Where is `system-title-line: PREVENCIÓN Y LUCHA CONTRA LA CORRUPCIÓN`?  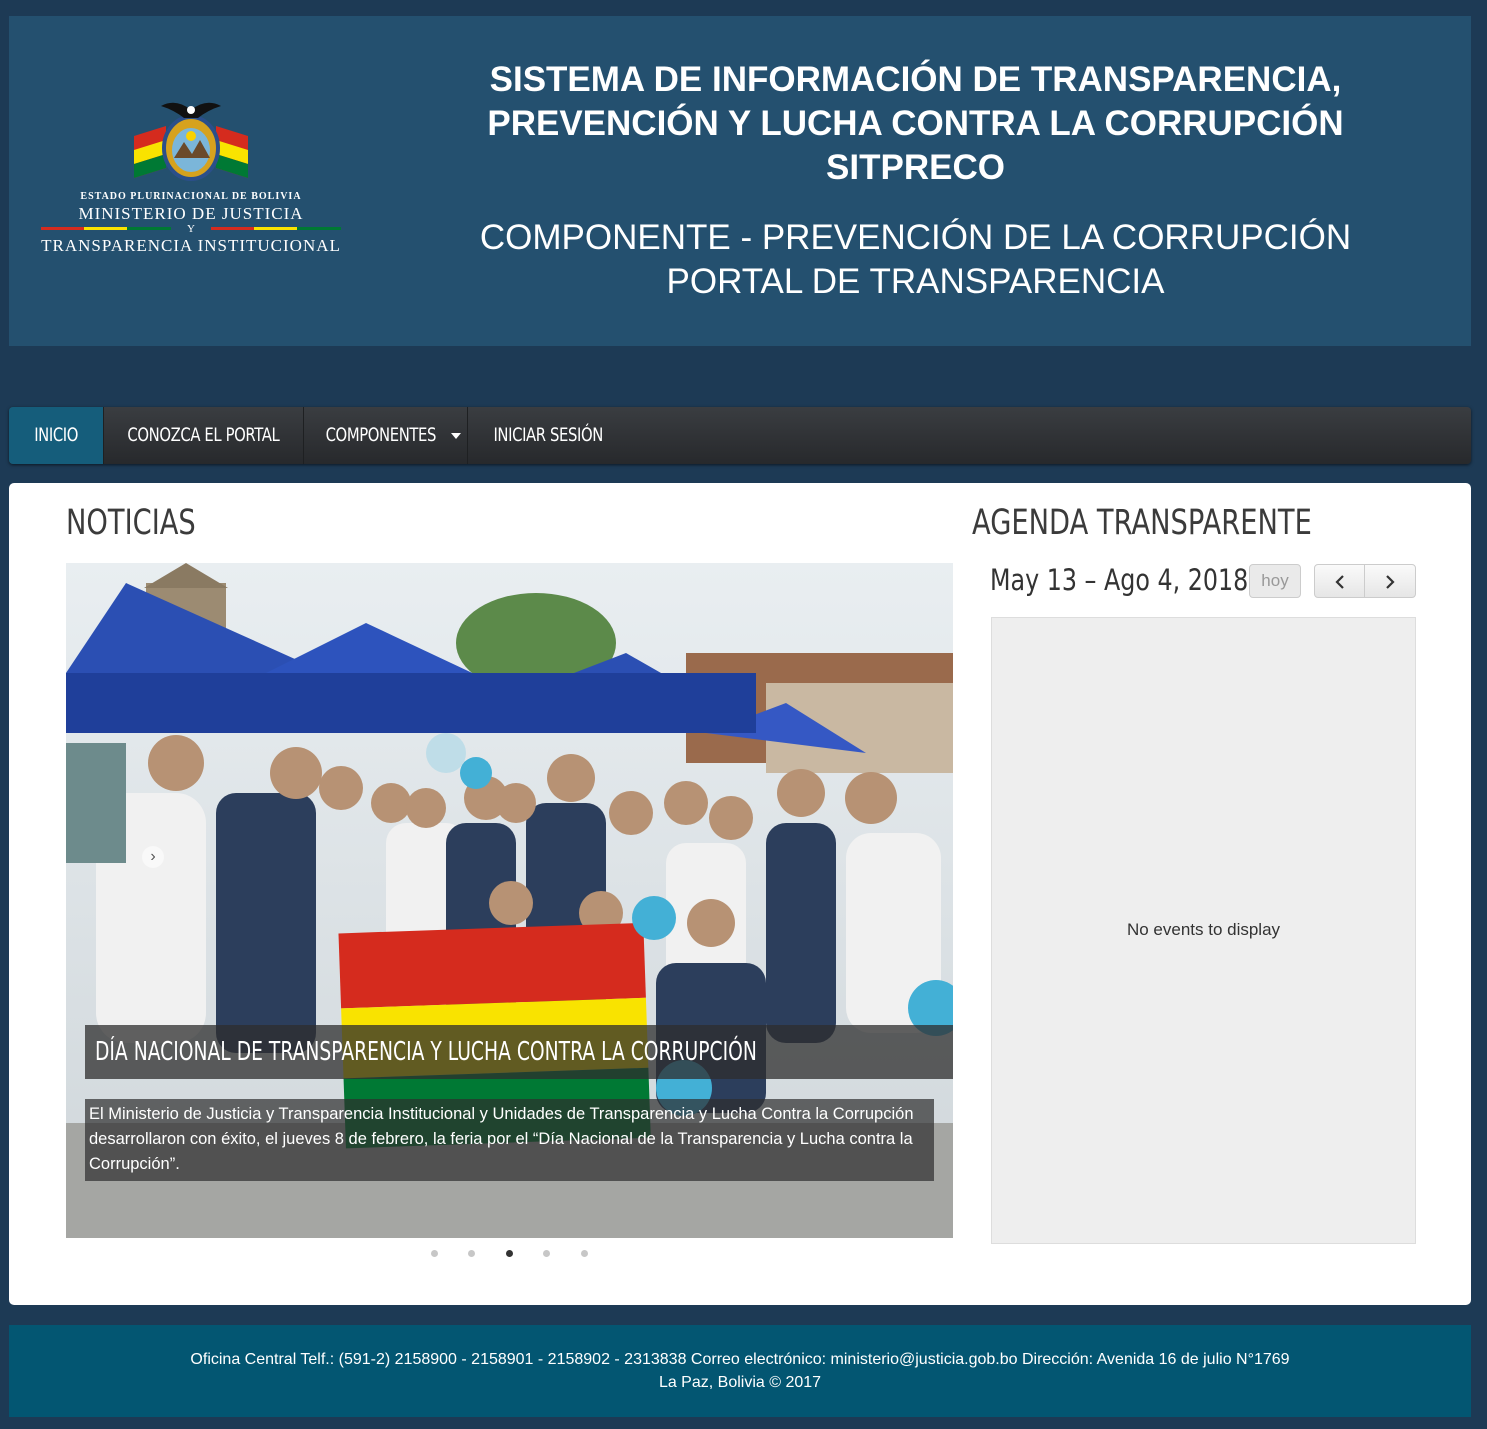 system-title-line: PREVENCIÓN Y LUCHA CONTRA LA CORRUPCIÓN is located at coordinates (915, 123).